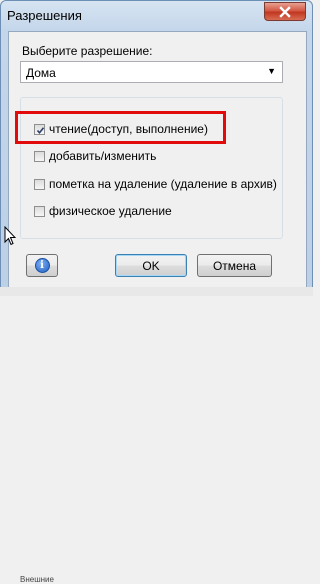  What do you see at coordinates (10, 236) in the screenshot?
I see `mouse-cursor-icon` at bounding box center [10, 236].